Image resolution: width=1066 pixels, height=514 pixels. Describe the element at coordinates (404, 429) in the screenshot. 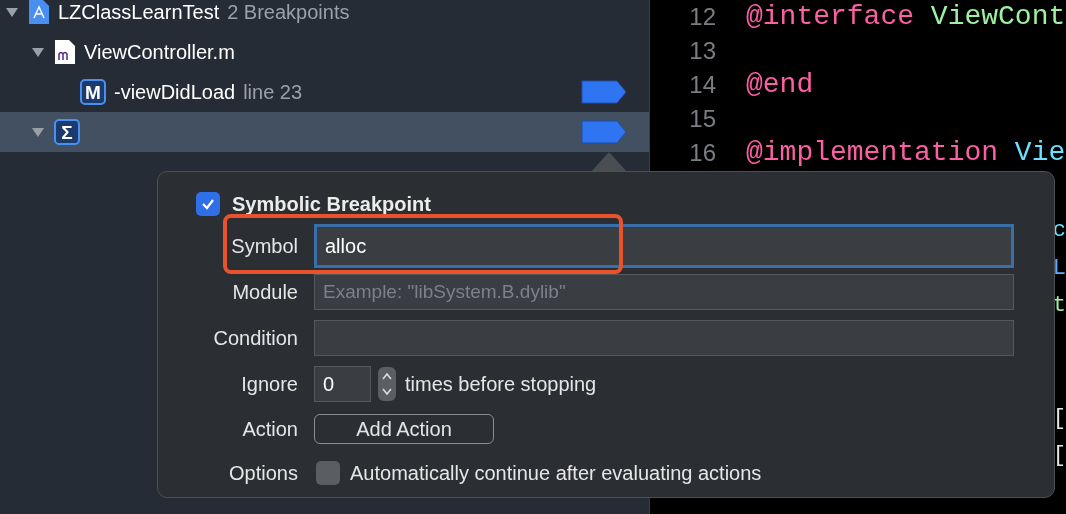

I see `add-action-button: Add Action` at that location.